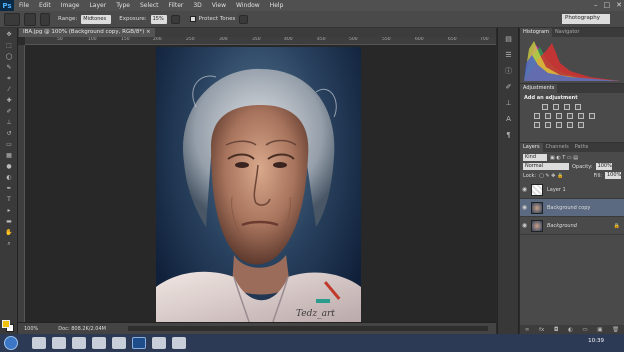 This screenshot has height=352, width=624. Describe the element at coordinates (158, 19) in the screenshot. I see `exposure-input: 15%` at that location.